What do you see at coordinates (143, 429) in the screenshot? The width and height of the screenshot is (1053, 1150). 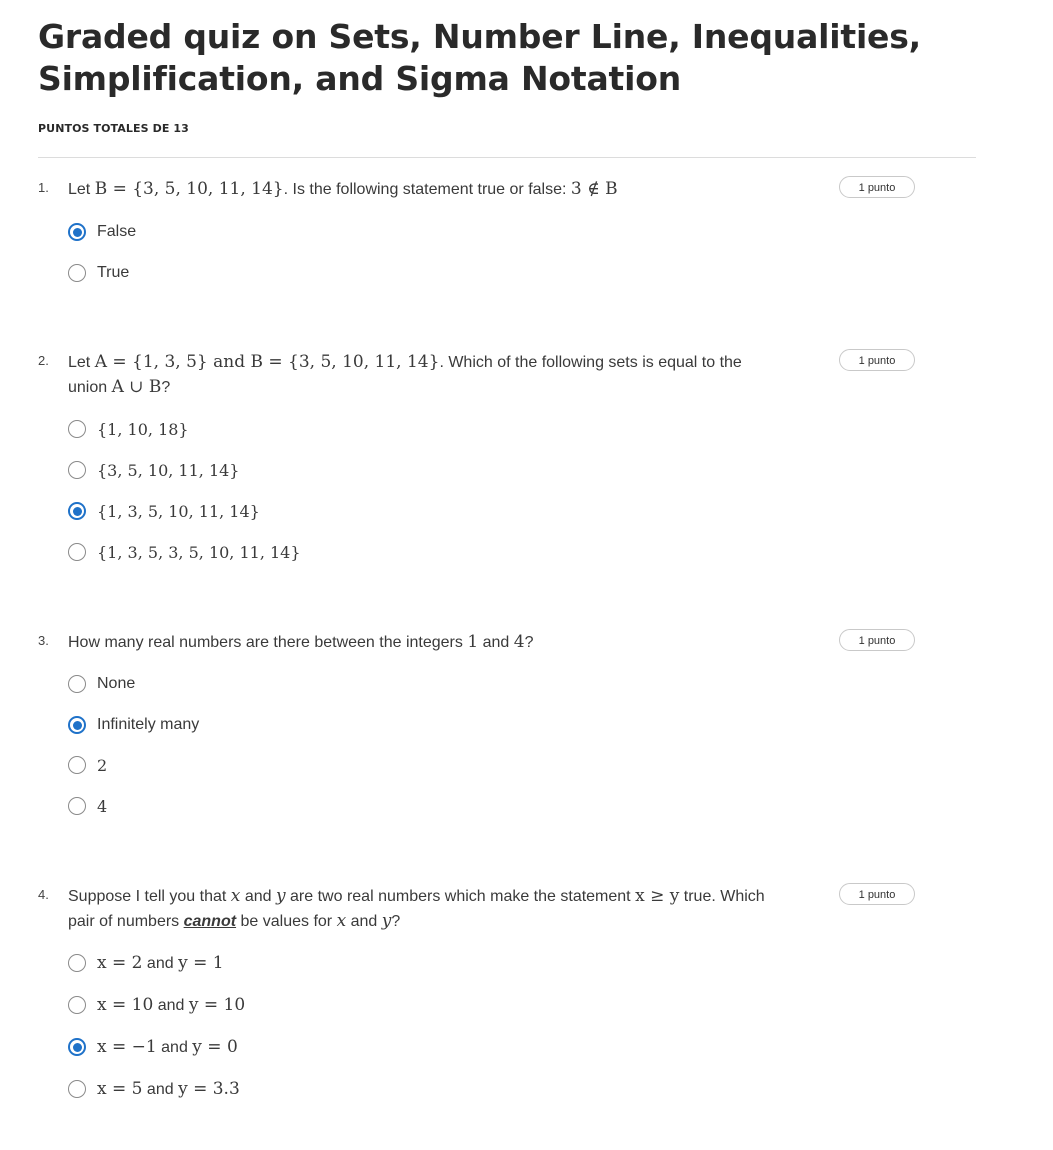 I see `option-label: {1, 10, 18}` at bounding box center [143, 429].